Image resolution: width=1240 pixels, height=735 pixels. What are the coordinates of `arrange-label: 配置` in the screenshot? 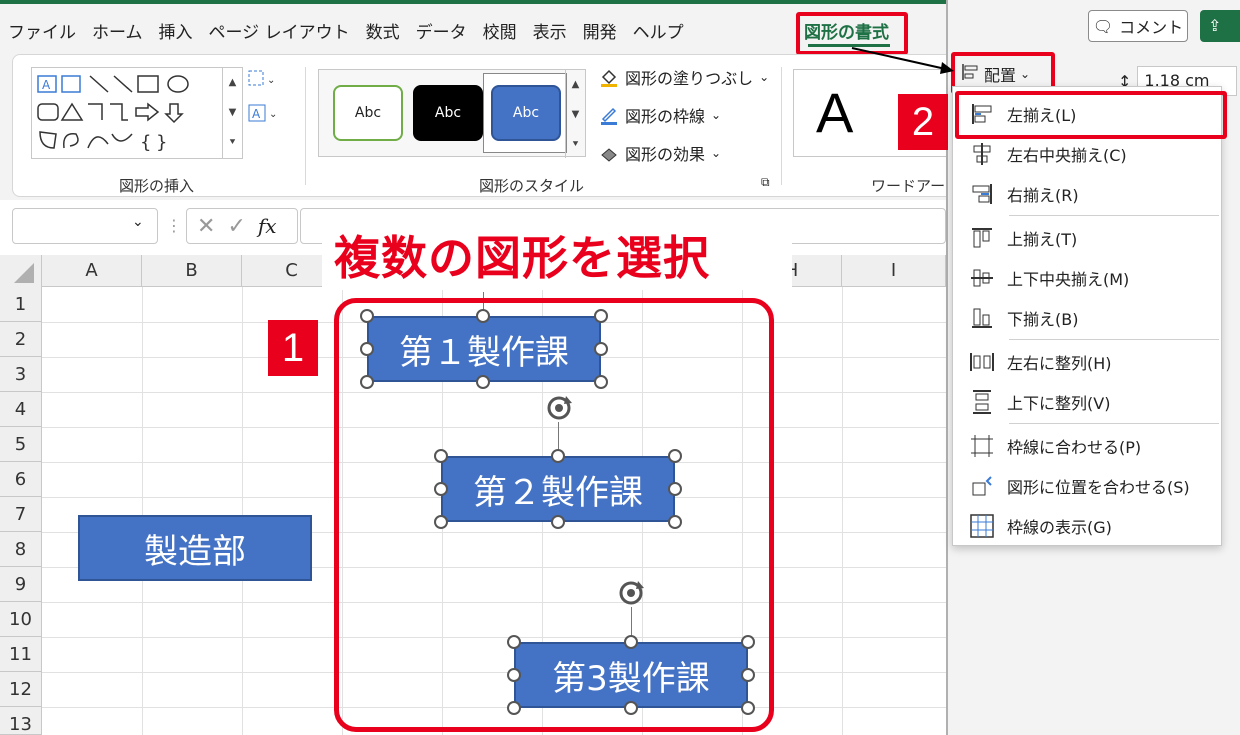 It's located at (1000, 75).